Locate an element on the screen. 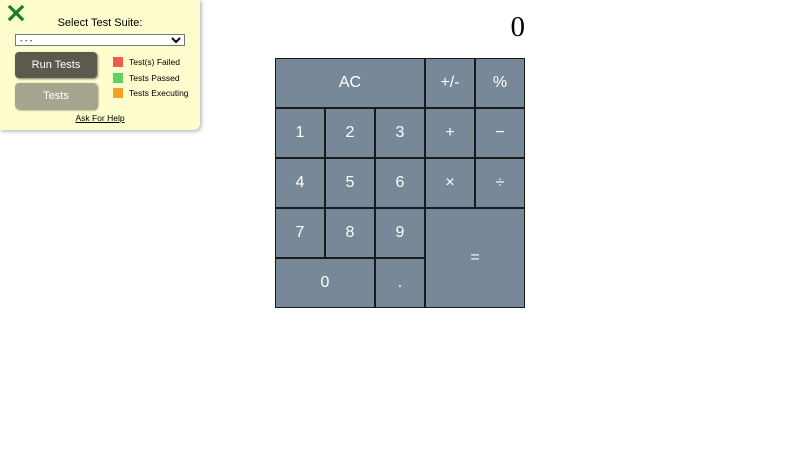 This screenshot has height=450, width=800. legend-label: Tests Passed is located at coordinates (154, 77).